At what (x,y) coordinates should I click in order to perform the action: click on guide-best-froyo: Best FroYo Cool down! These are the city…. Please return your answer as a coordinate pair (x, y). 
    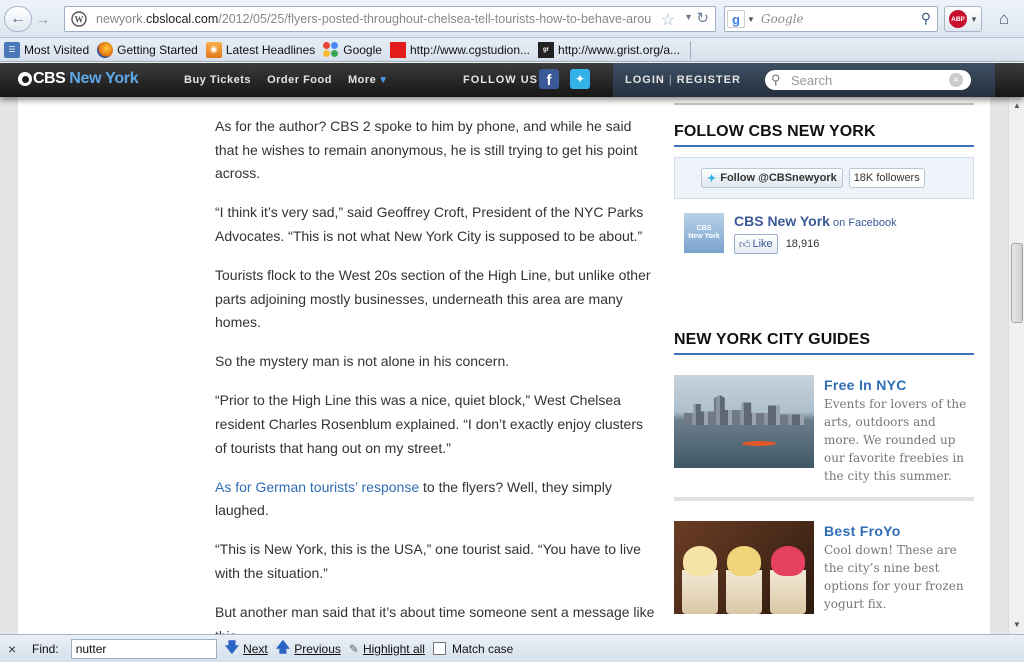
    Looking at the image, I should click on (824, 577).